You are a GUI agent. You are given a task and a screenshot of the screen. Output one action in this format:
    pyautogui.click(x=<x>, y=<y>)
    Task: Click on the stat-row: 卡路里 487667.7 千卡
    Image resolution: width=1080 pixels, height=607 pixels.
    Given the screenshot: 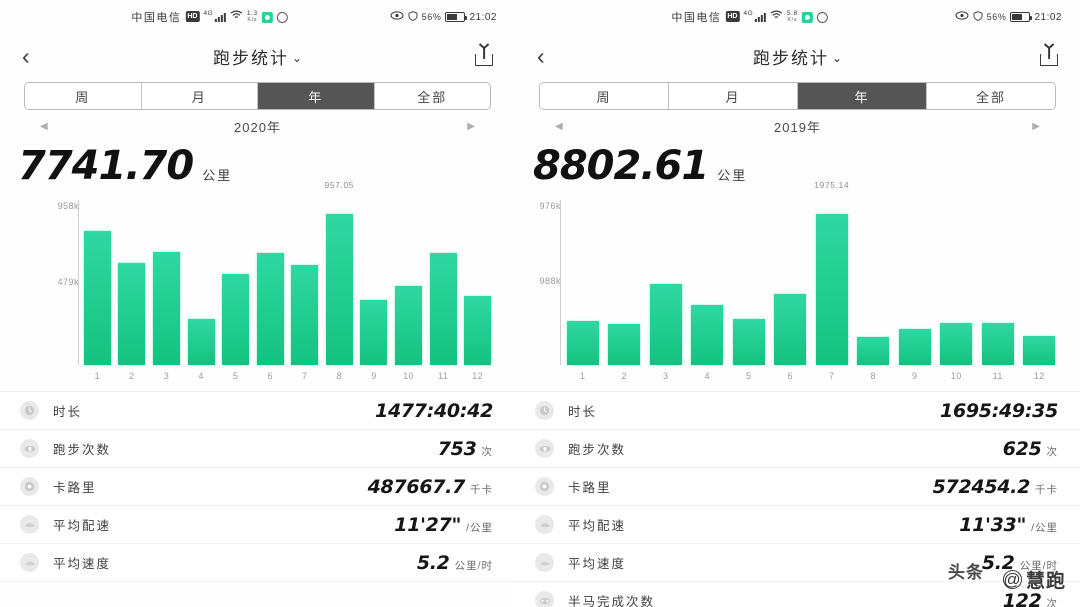 What is the action you would take?
    pyautogui.click(x=257, y=487)
    